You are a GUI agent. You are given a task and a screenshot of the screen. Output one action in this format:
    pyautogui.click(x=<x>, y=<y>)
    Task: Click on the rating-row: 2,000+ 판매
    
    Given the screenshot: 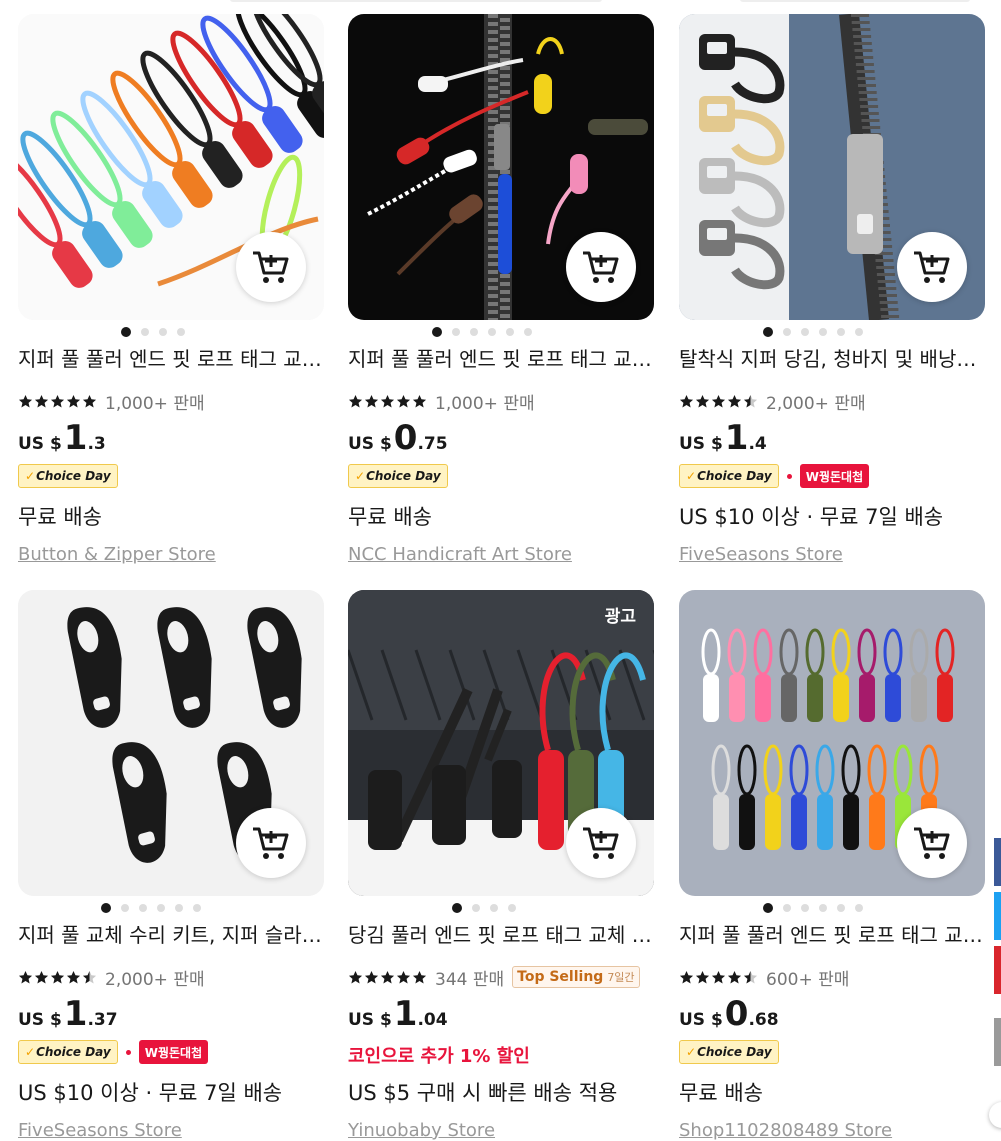 What is the action you would take?
    pyautogui.click(x=111, y=978)
    